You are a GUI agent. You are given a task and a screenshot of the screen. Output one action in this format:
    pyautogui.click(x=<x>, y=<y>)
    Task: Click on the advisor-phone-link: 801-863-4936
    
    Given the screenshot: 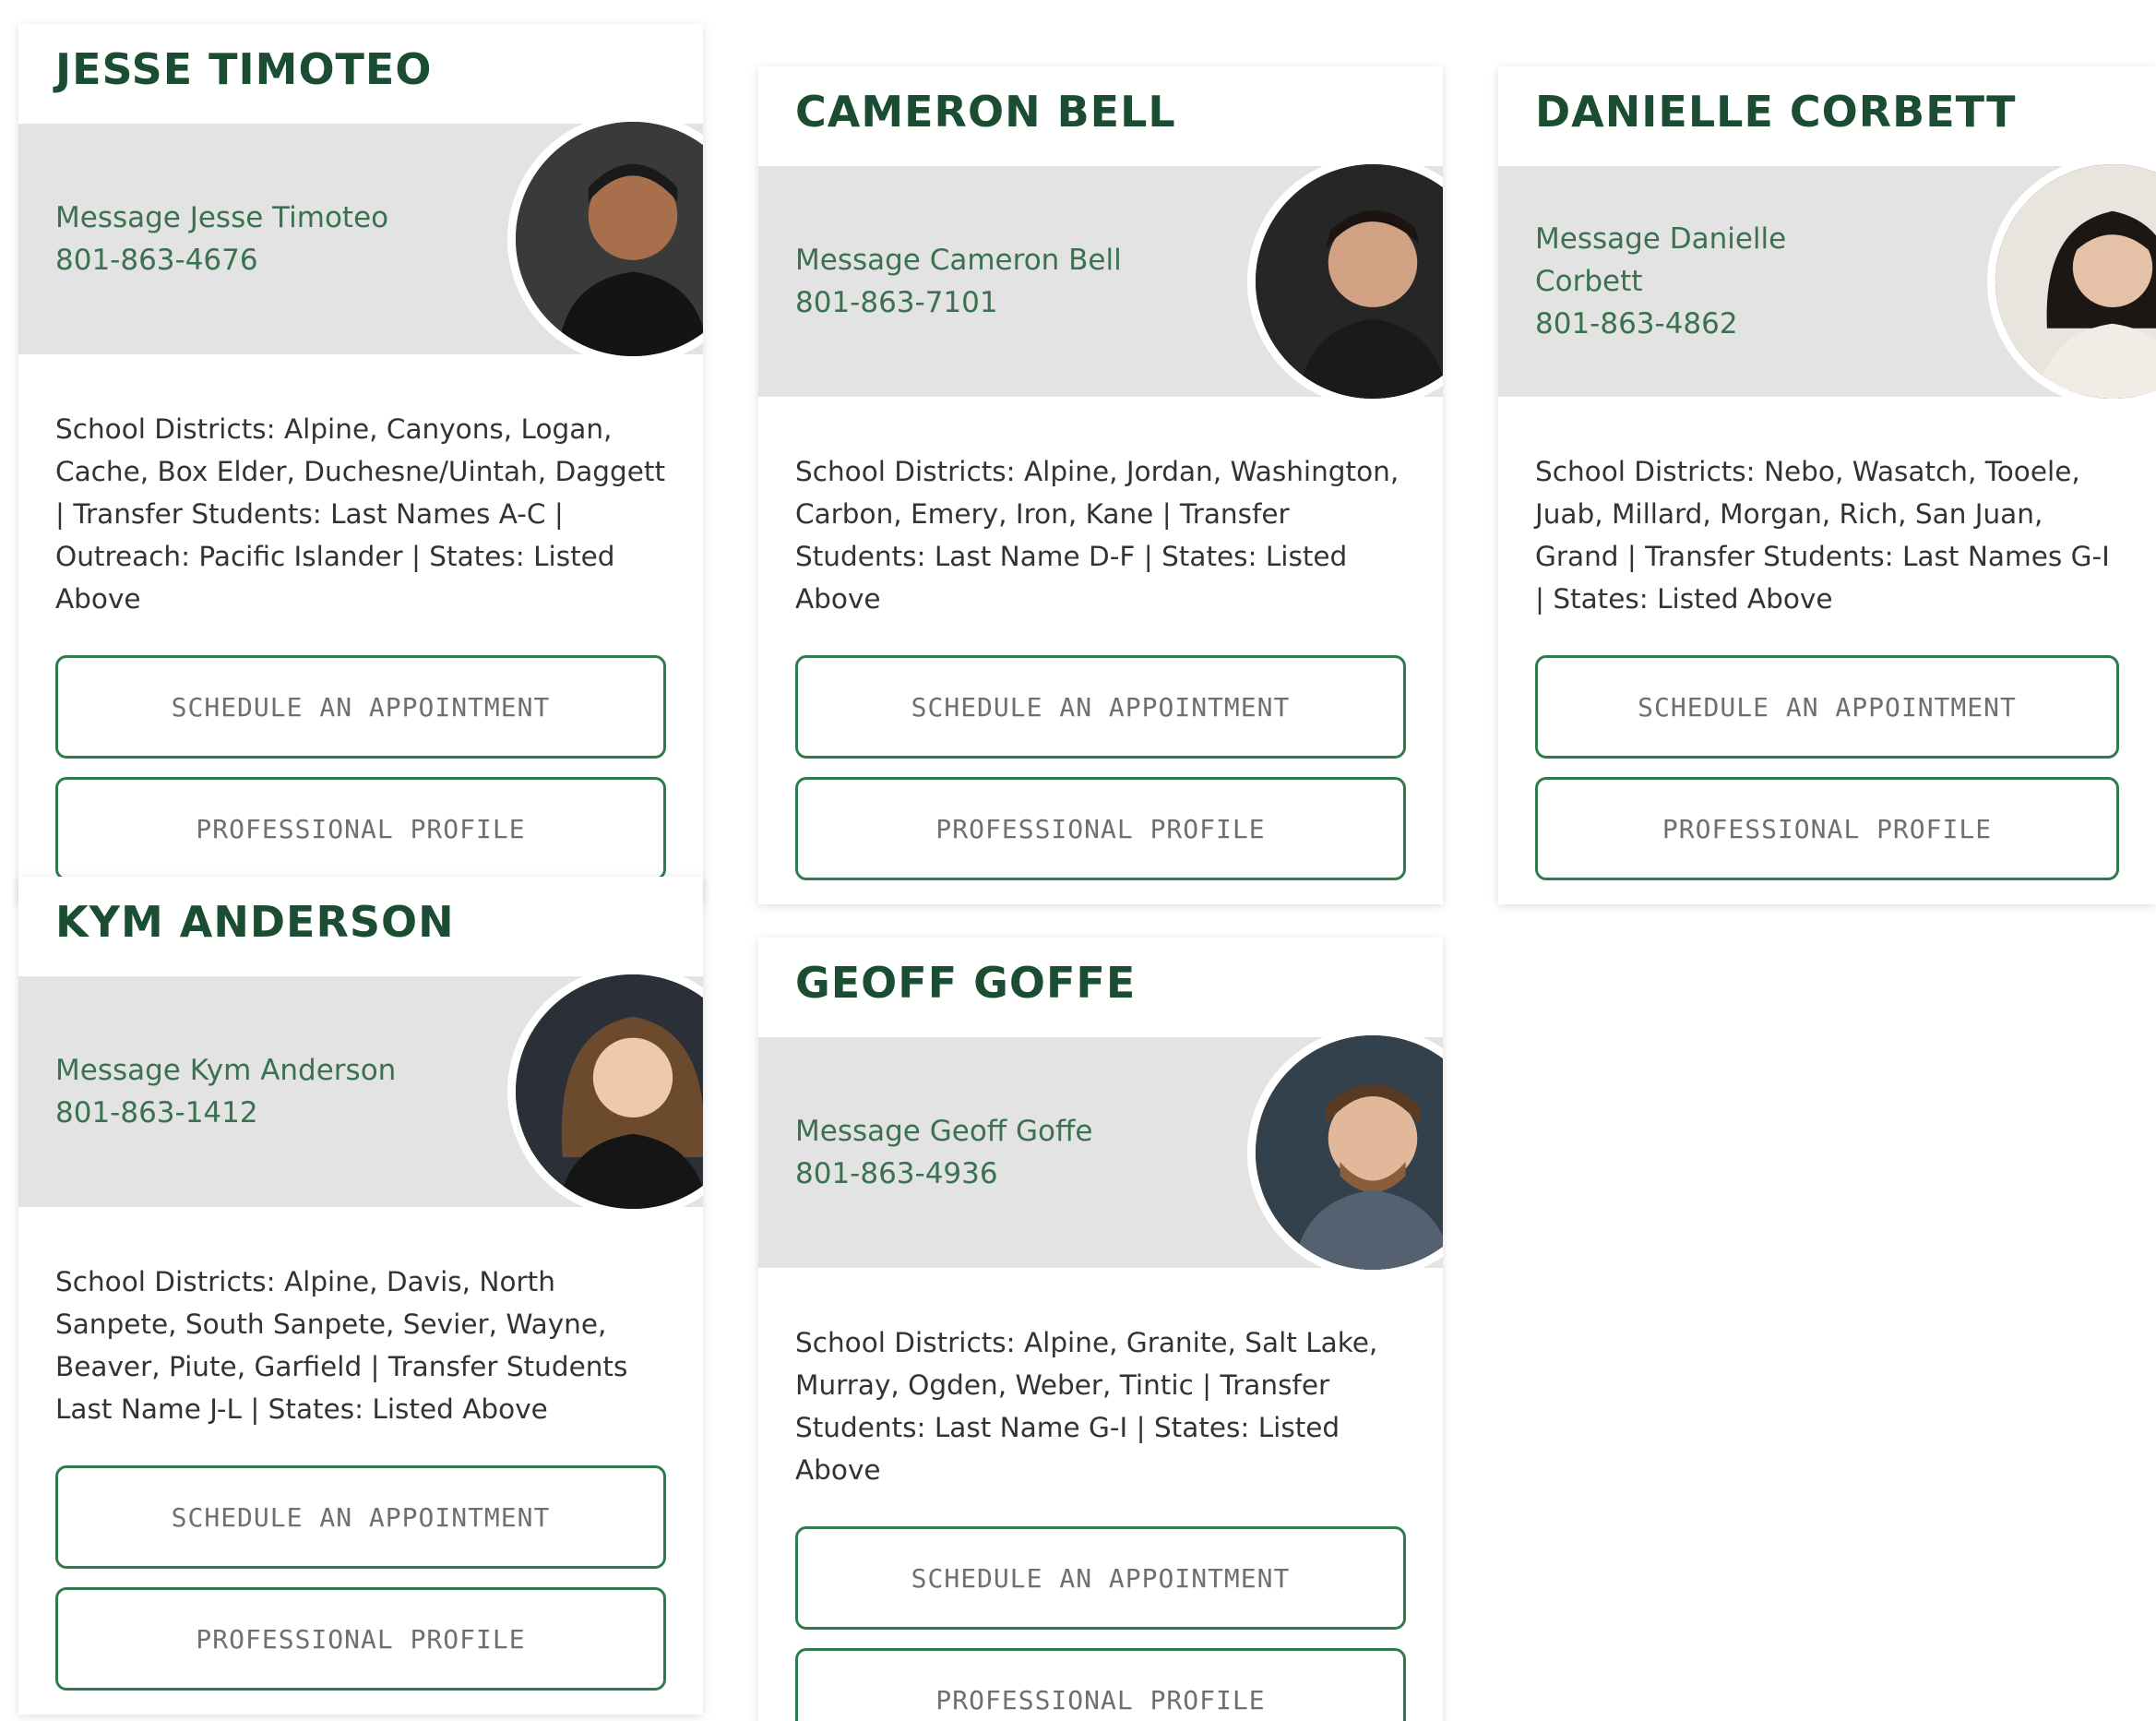 What is the action you would take?
    pyautogui.click(x=989, y=1174)
    